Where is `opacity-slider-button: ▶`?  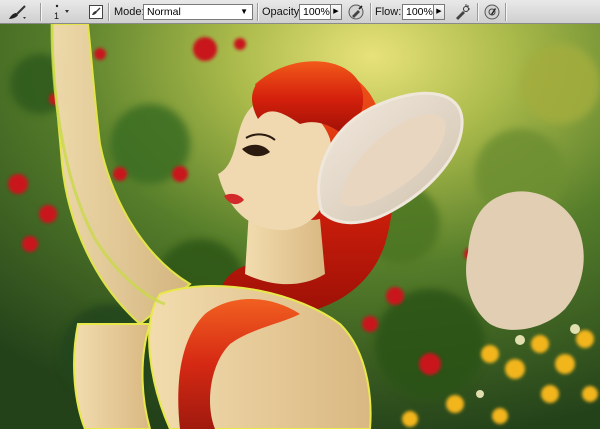
opacity-slider-button: ▶ is located at coordinates (336, 12).